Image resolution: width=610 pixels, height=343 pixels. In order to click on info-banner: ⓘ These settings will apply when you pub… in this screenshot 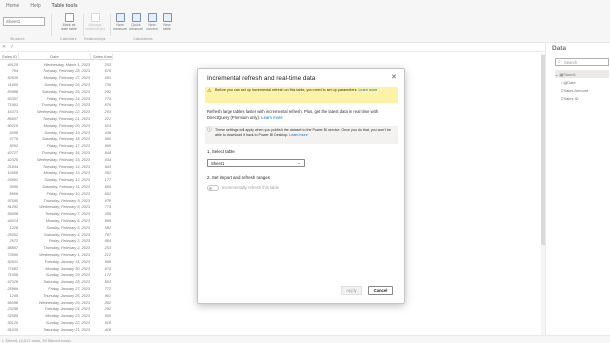, I will do `click(301, 135)`.